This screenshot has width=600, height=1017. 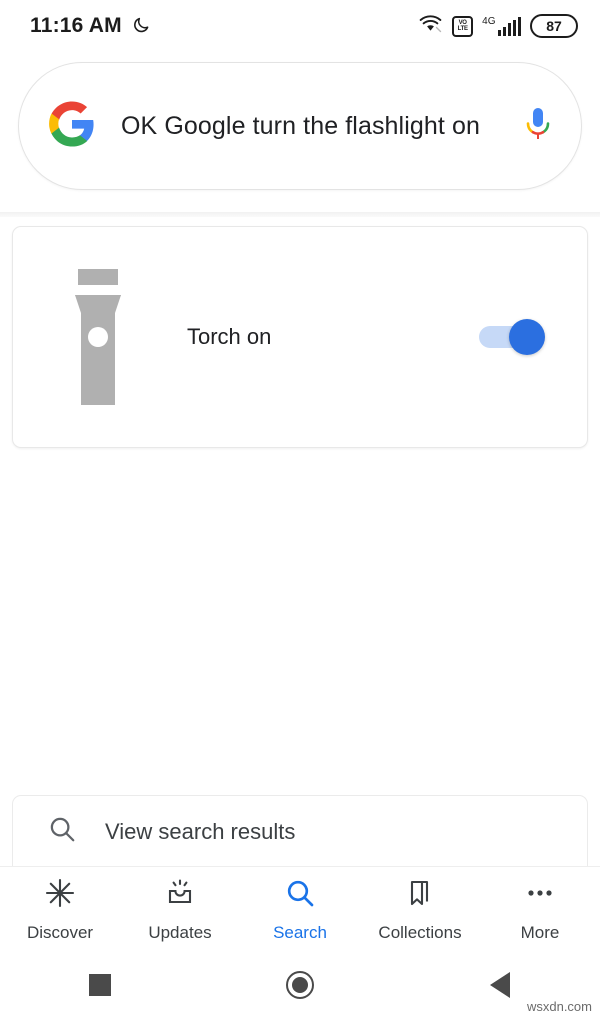 I want to click on nav-label-more: More, so click(x=540, y=932).